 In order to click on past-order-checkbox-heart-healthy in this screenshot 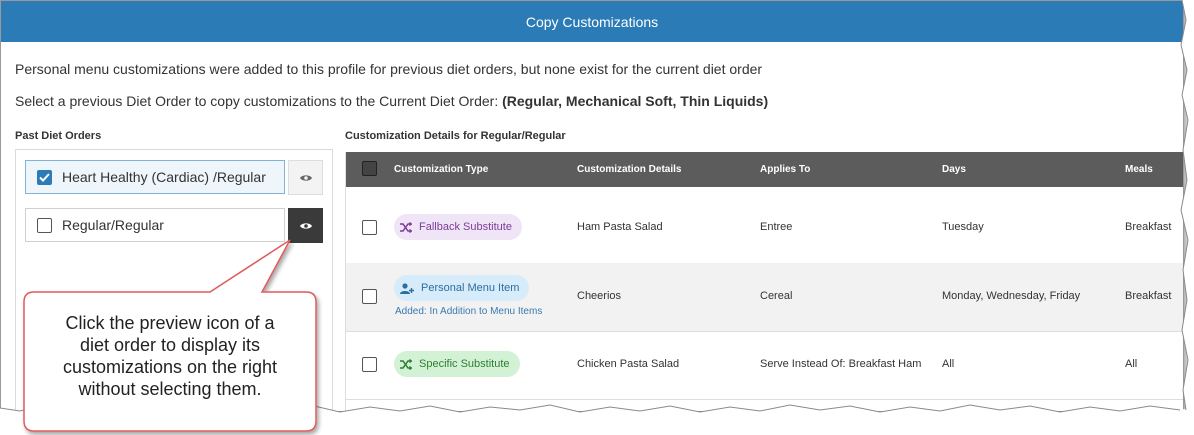, I will do `click(44, 177)`.